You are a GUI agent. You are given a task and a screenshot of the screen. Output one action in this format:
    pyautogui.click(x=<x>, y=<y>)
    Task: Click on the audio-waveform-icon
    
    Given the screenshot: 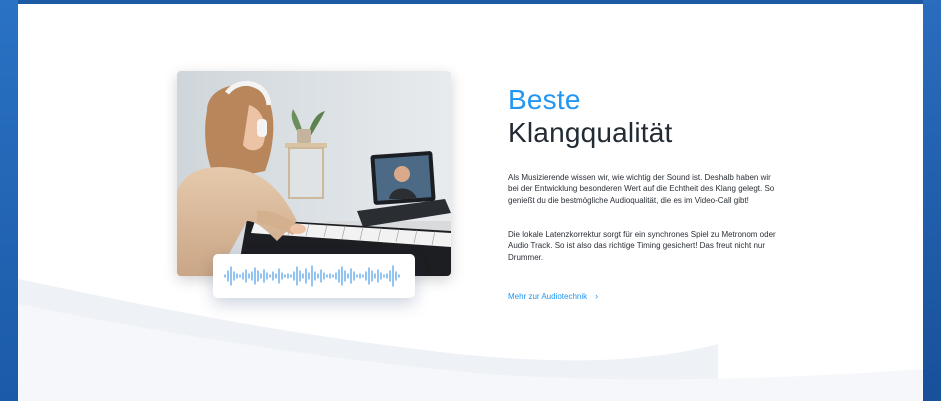 What is the action you would take?
    pyautogui.click(x=312, y=276)
    